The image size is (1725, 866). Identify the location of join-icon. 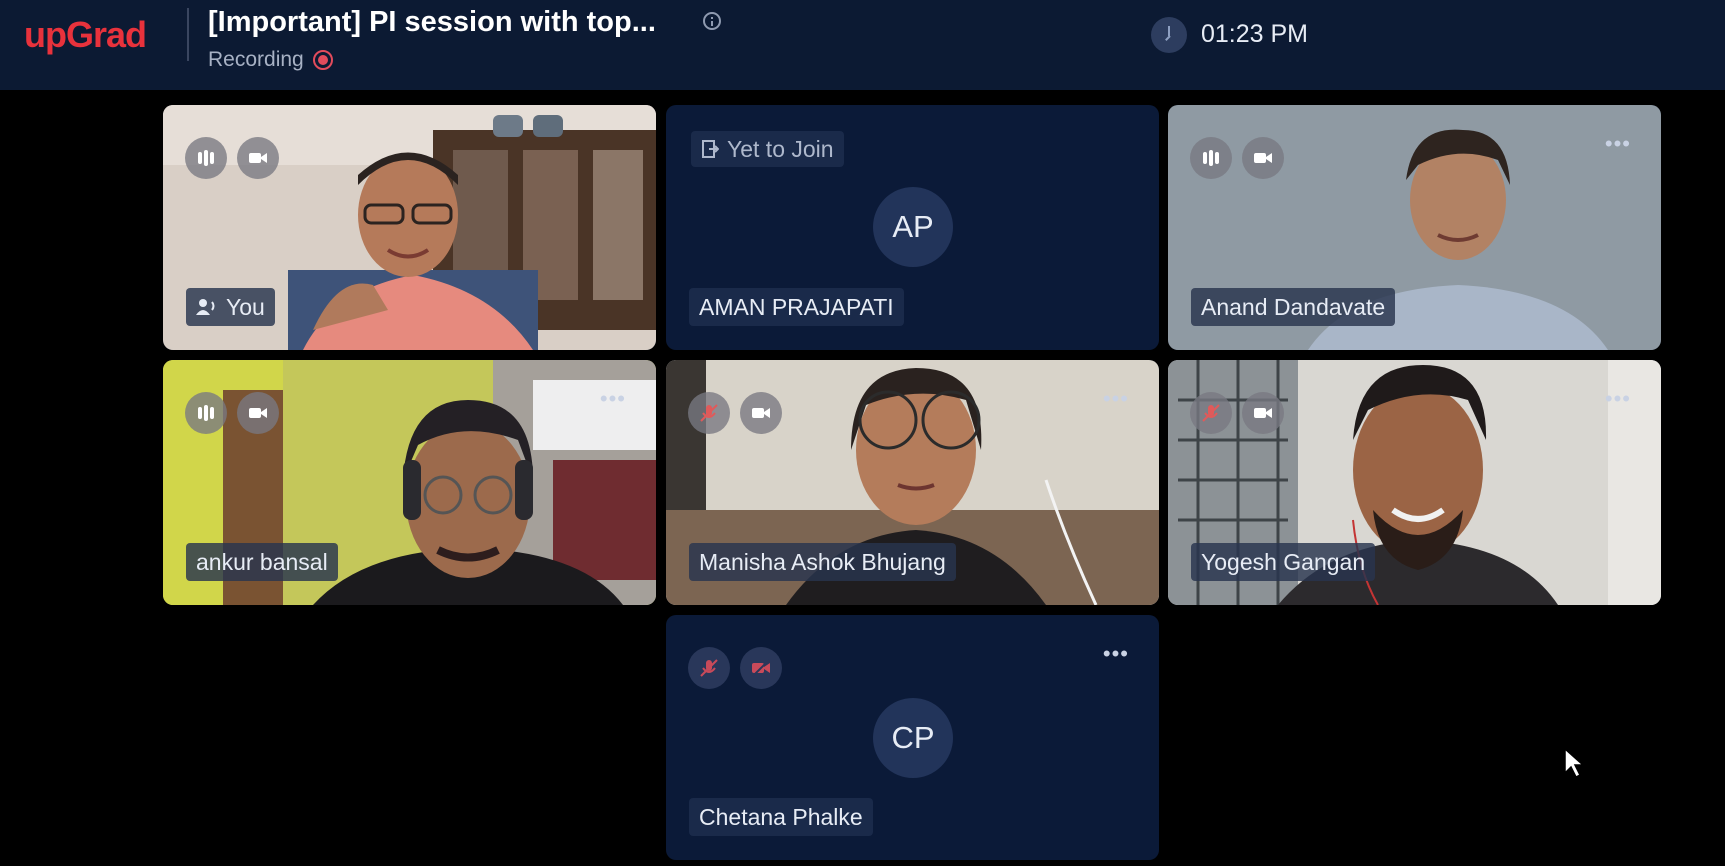
(710, 149).